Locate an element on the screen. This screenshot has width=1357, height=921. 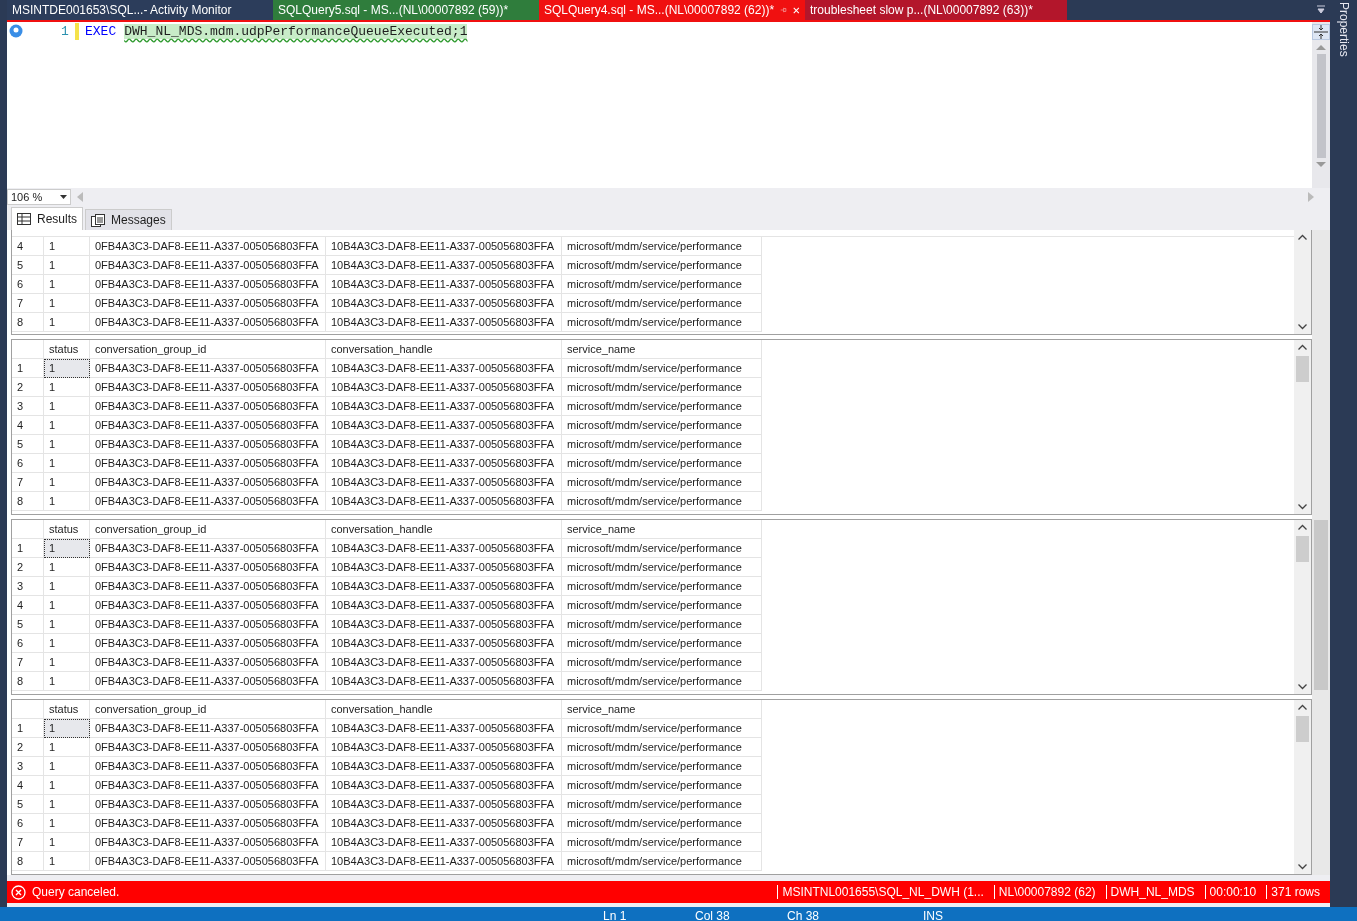
document-tab: SQLQuery4.sql - MS...(NL\00007892 (62))* is located at coordinates (672, 10).